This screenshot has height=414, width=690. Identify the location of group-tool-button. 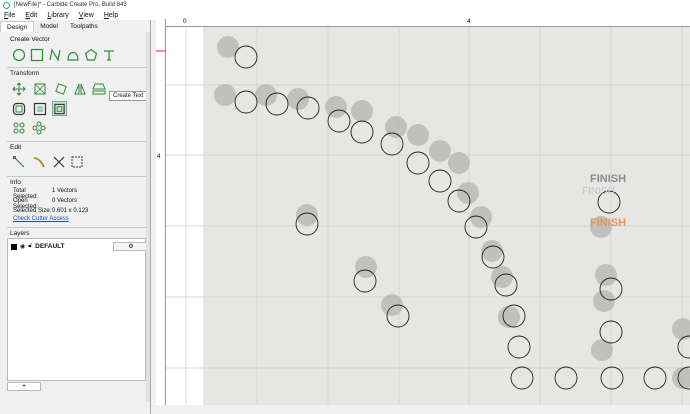
(59, 108).